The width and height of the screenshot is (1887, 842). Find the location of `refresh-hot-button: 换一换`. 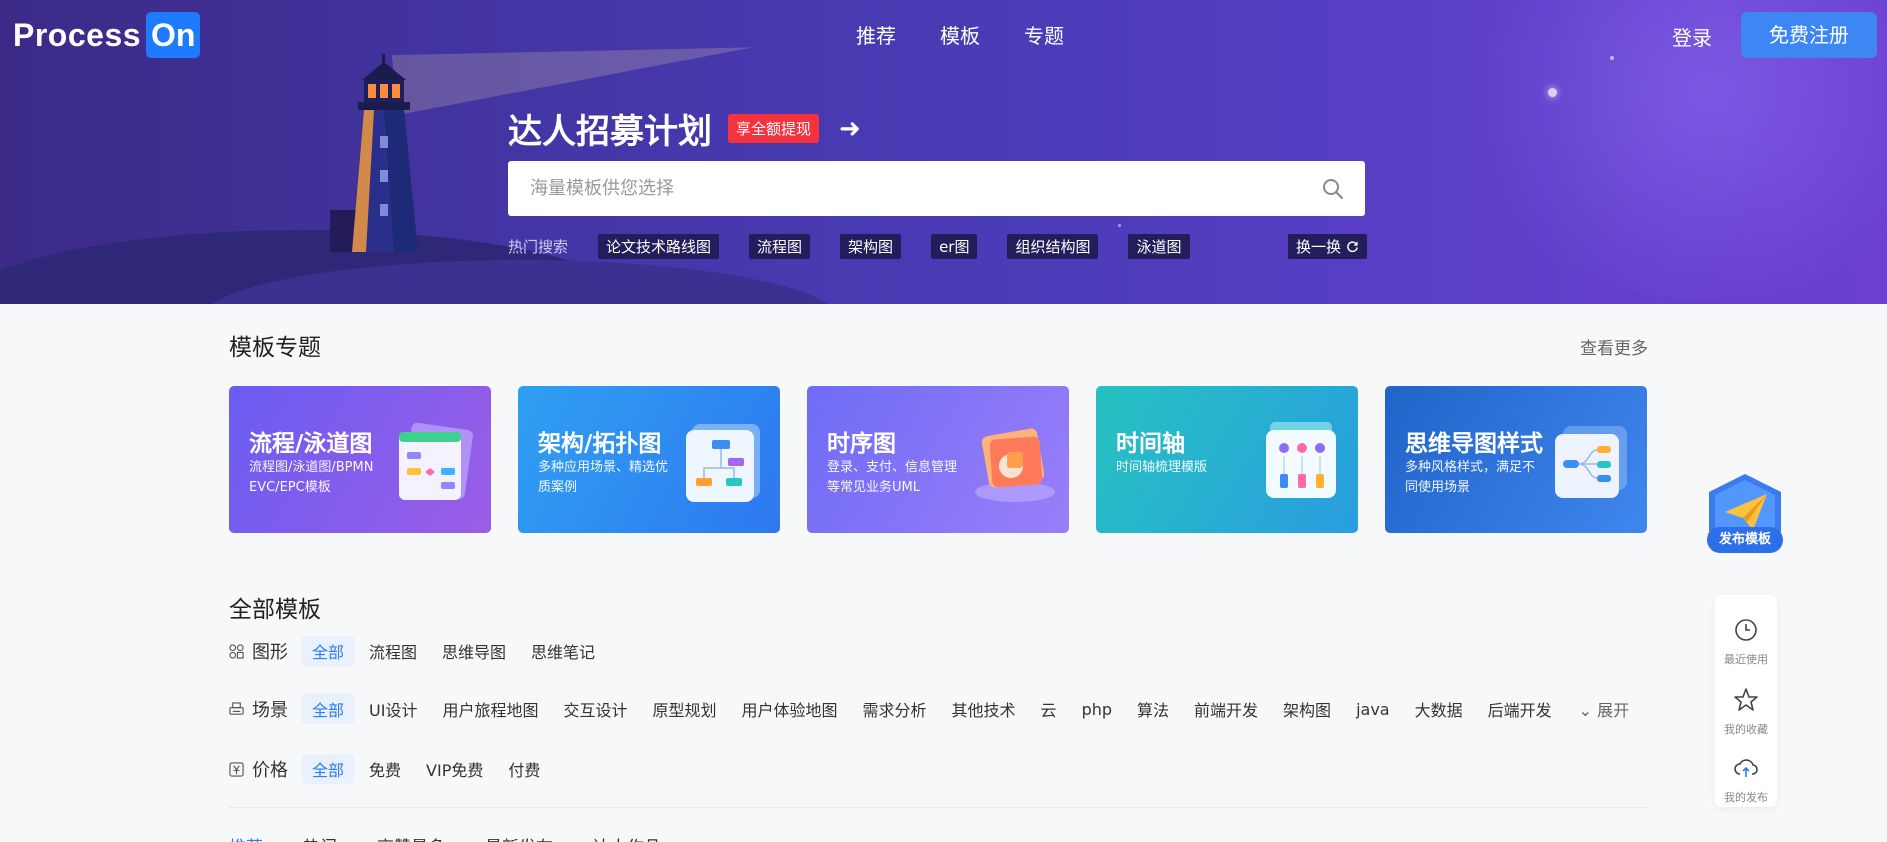

refresh-hot-button: 换一换 is located at coordinates (1328, 246).